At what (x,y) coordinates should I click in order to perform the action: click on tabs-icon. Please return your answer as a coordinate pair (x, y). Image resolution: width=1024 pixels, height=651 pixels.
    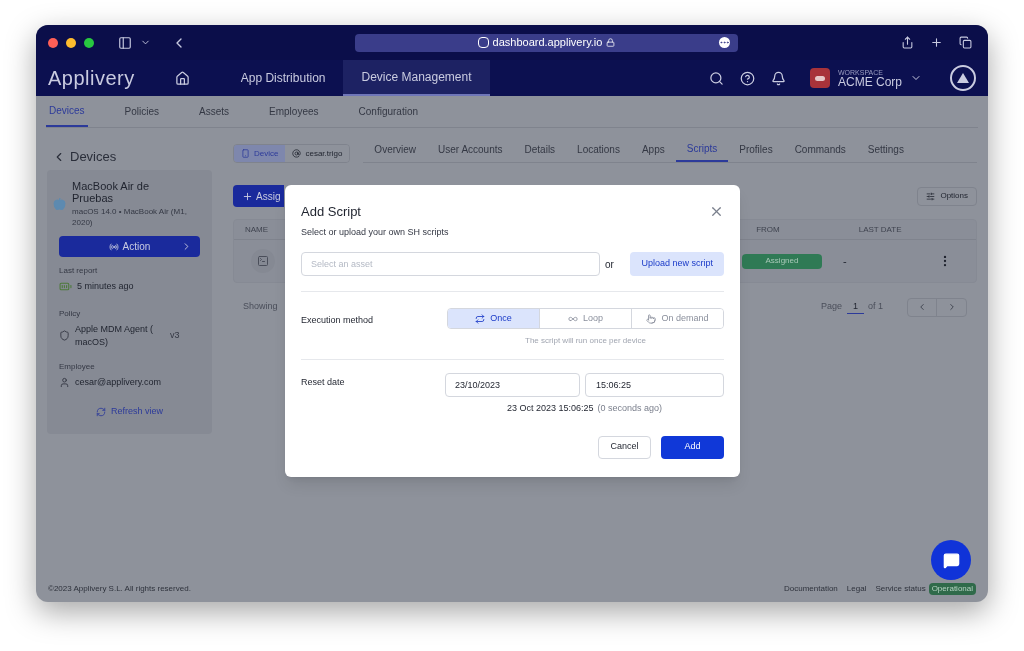
    Looking at the image, I should click on (965, 42).